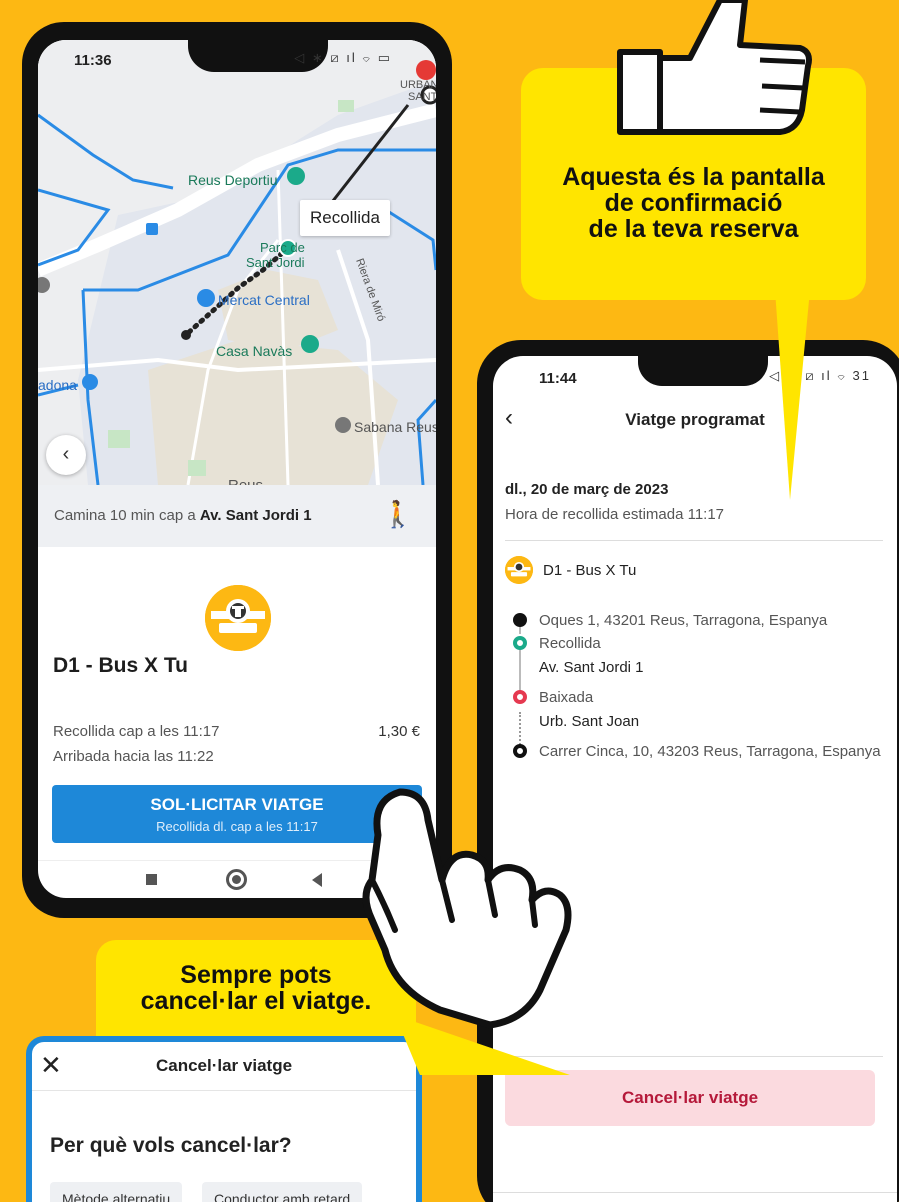 The height and width of the screenshot is (1202, 899). Describe the element at coordinates (237, 804) in the screenshot. I see `request-button-title: SOL·LICITAR VIATGE` at that location.